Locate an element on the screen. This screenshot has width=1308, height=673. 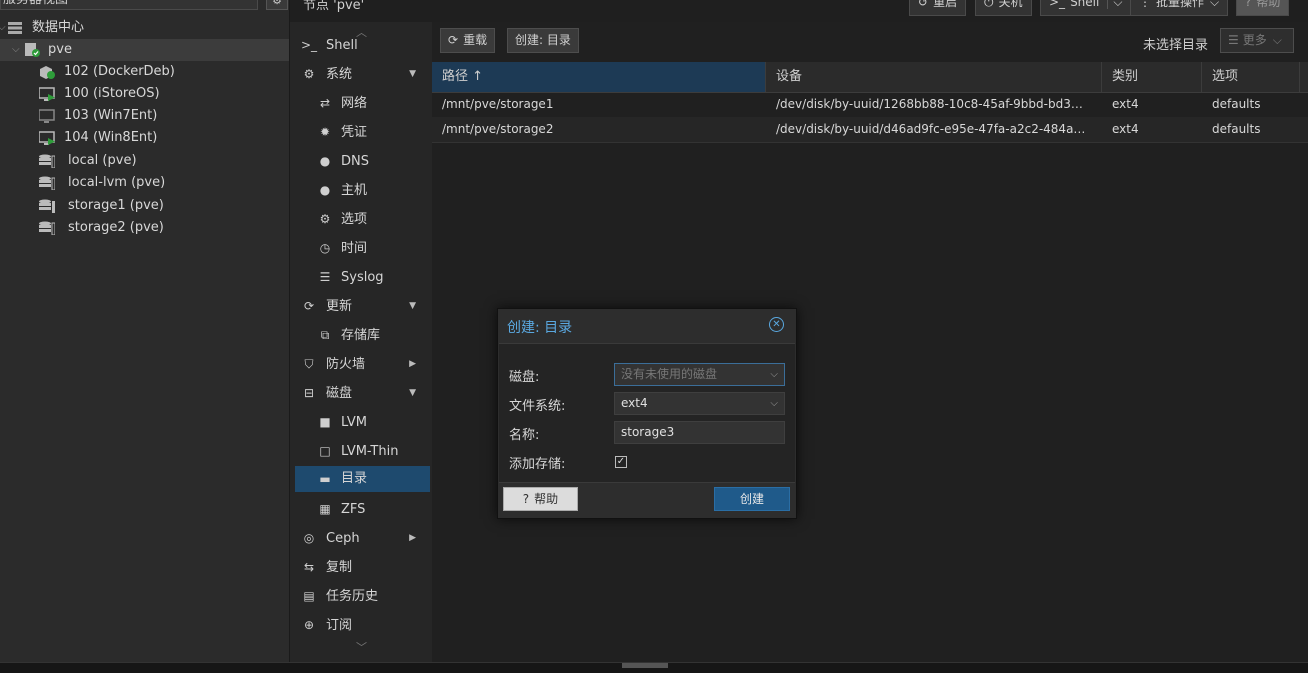
nav-item-syslog: ☰ Syslog is located at coordinates (362, 277).